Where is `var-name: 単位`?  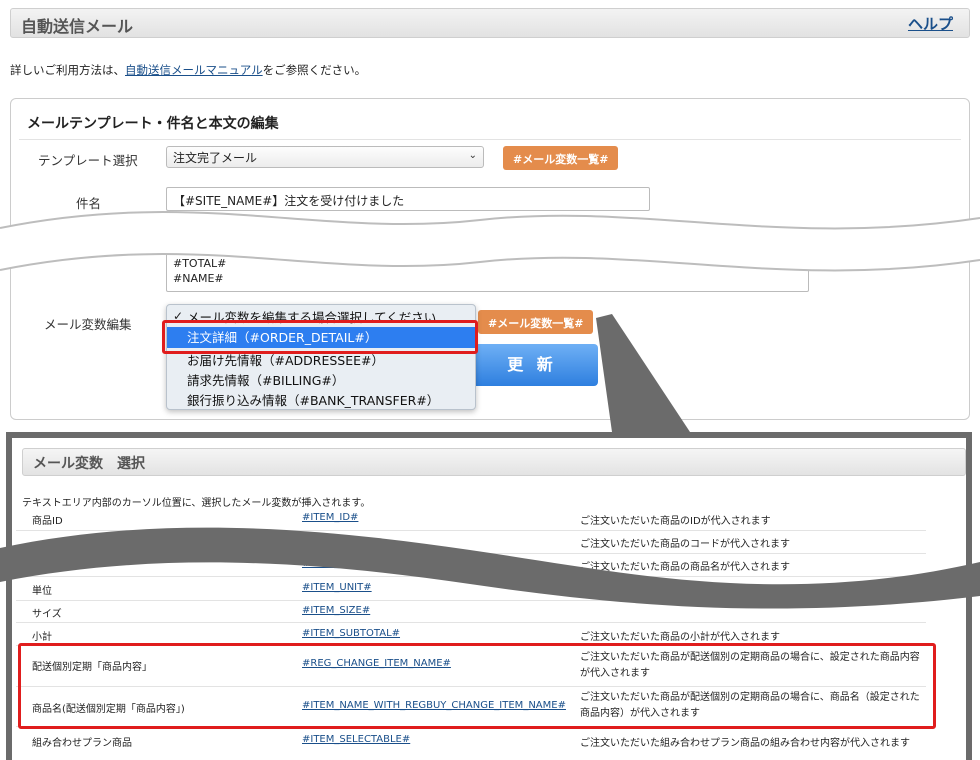
var-name: 単位 is located at coordinates (42, 591).